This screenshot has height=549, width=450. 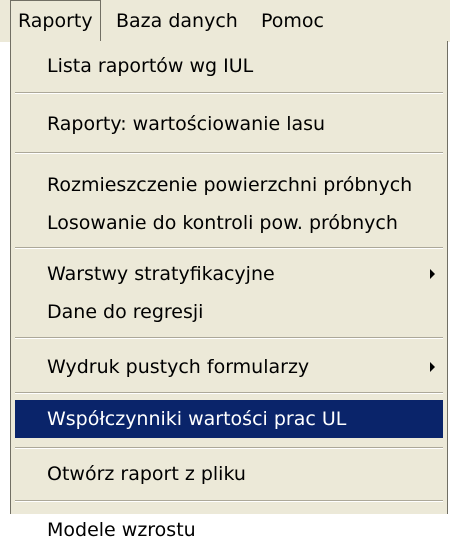 I want to click on menu-item-otworz-raport: Otwórz raport z pliku, so click(x=229, y=474).